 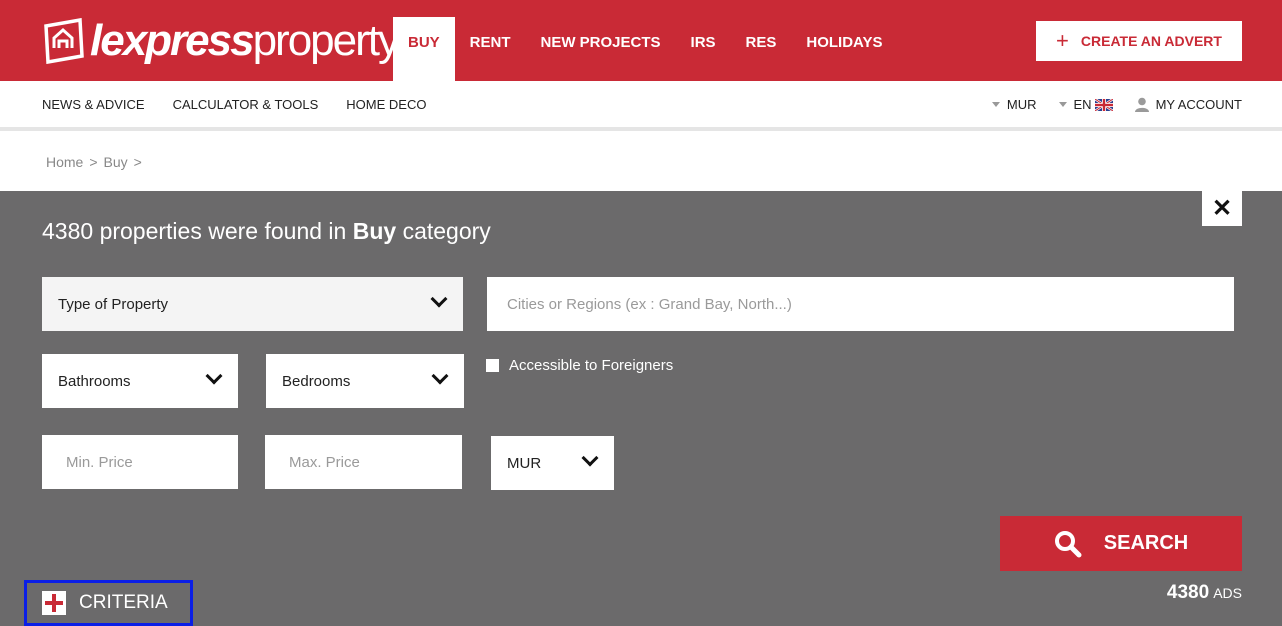 I want to click on user-icon, so click(x=1141, y=104).